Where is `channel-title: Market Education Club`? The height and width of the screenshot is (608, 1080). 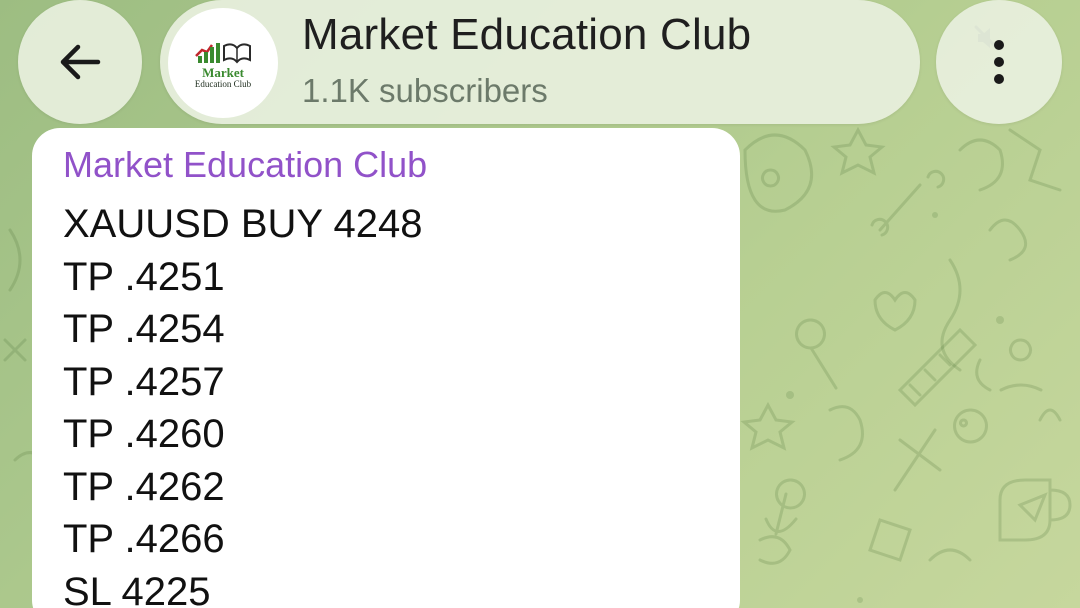
channel-title: Market Education Club is located at coordinates (527, 34).